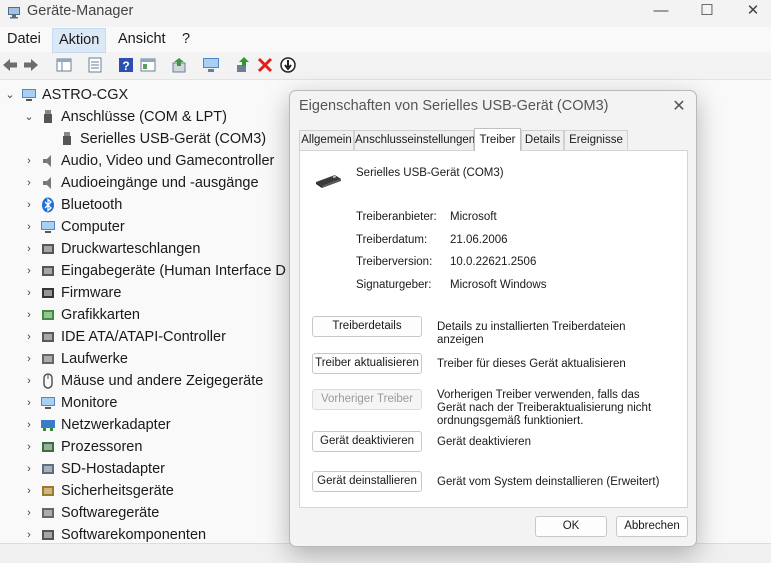 The image size is (771, 563). What do you see at coordinates (48, 491) in the screenshot?
I see `security-key-icon` at bounding box center [48, 491].